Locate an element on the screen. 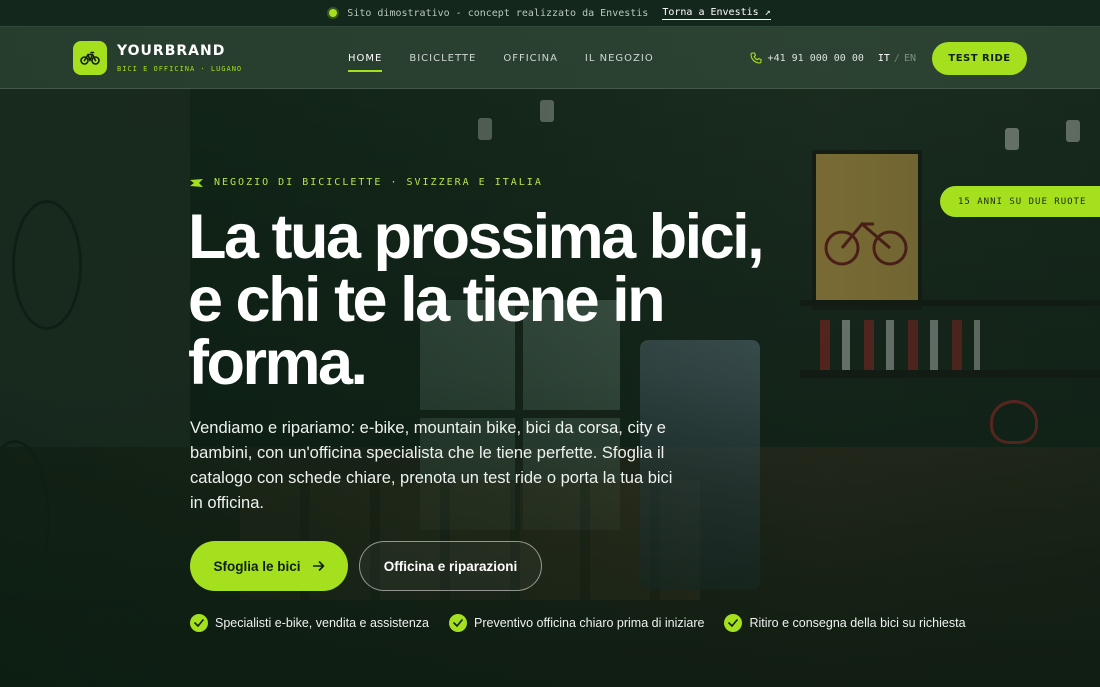  lang-it: IT is located at coordinates (884, 58).